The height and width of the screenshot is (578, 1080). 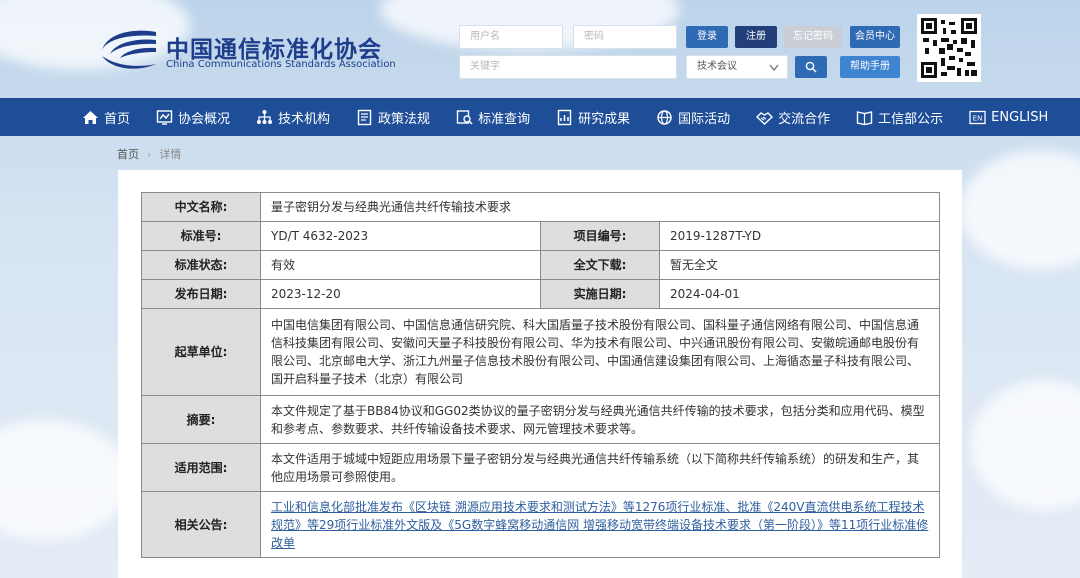 I want to click on nav-item-label: 工信部公示, so click(x=911, y=119).